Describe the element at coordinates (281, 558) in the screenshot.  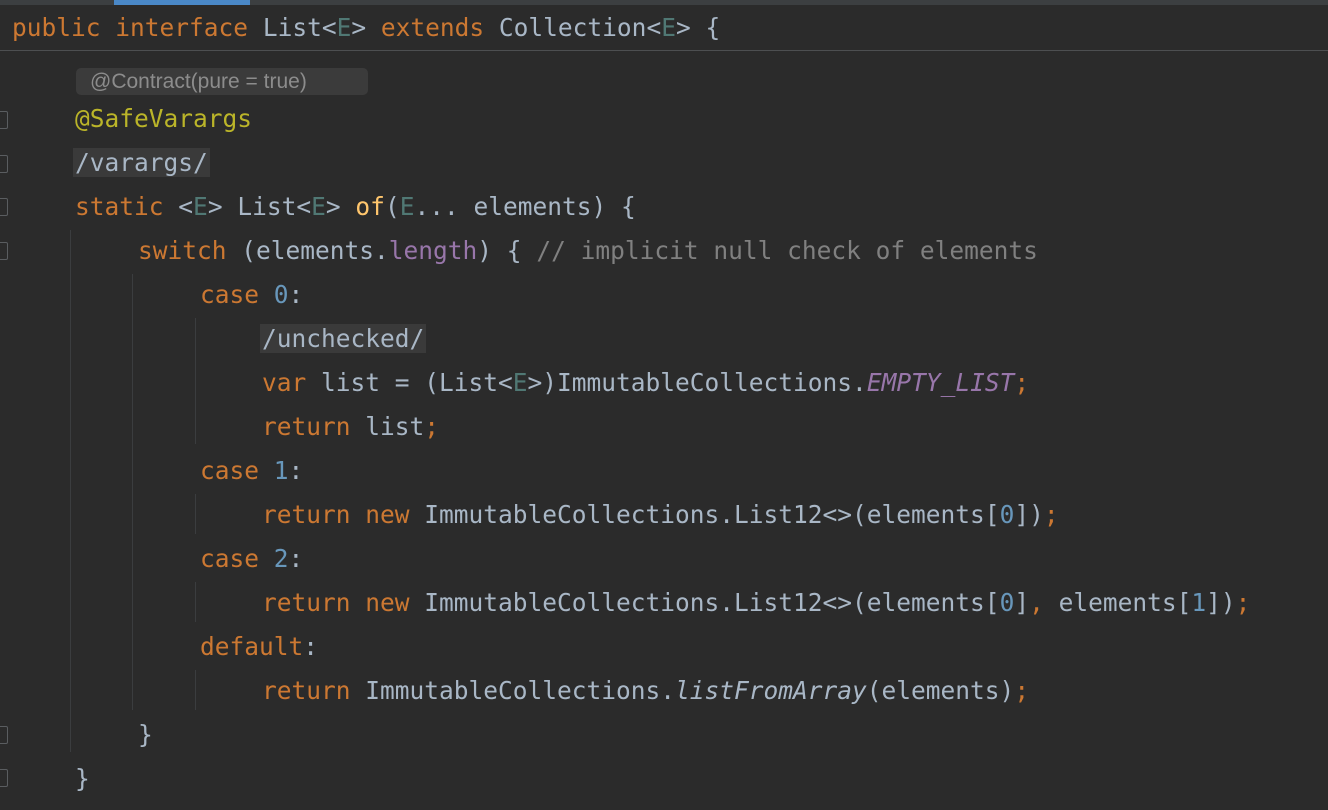
I see `number-literal: 2` at that location.